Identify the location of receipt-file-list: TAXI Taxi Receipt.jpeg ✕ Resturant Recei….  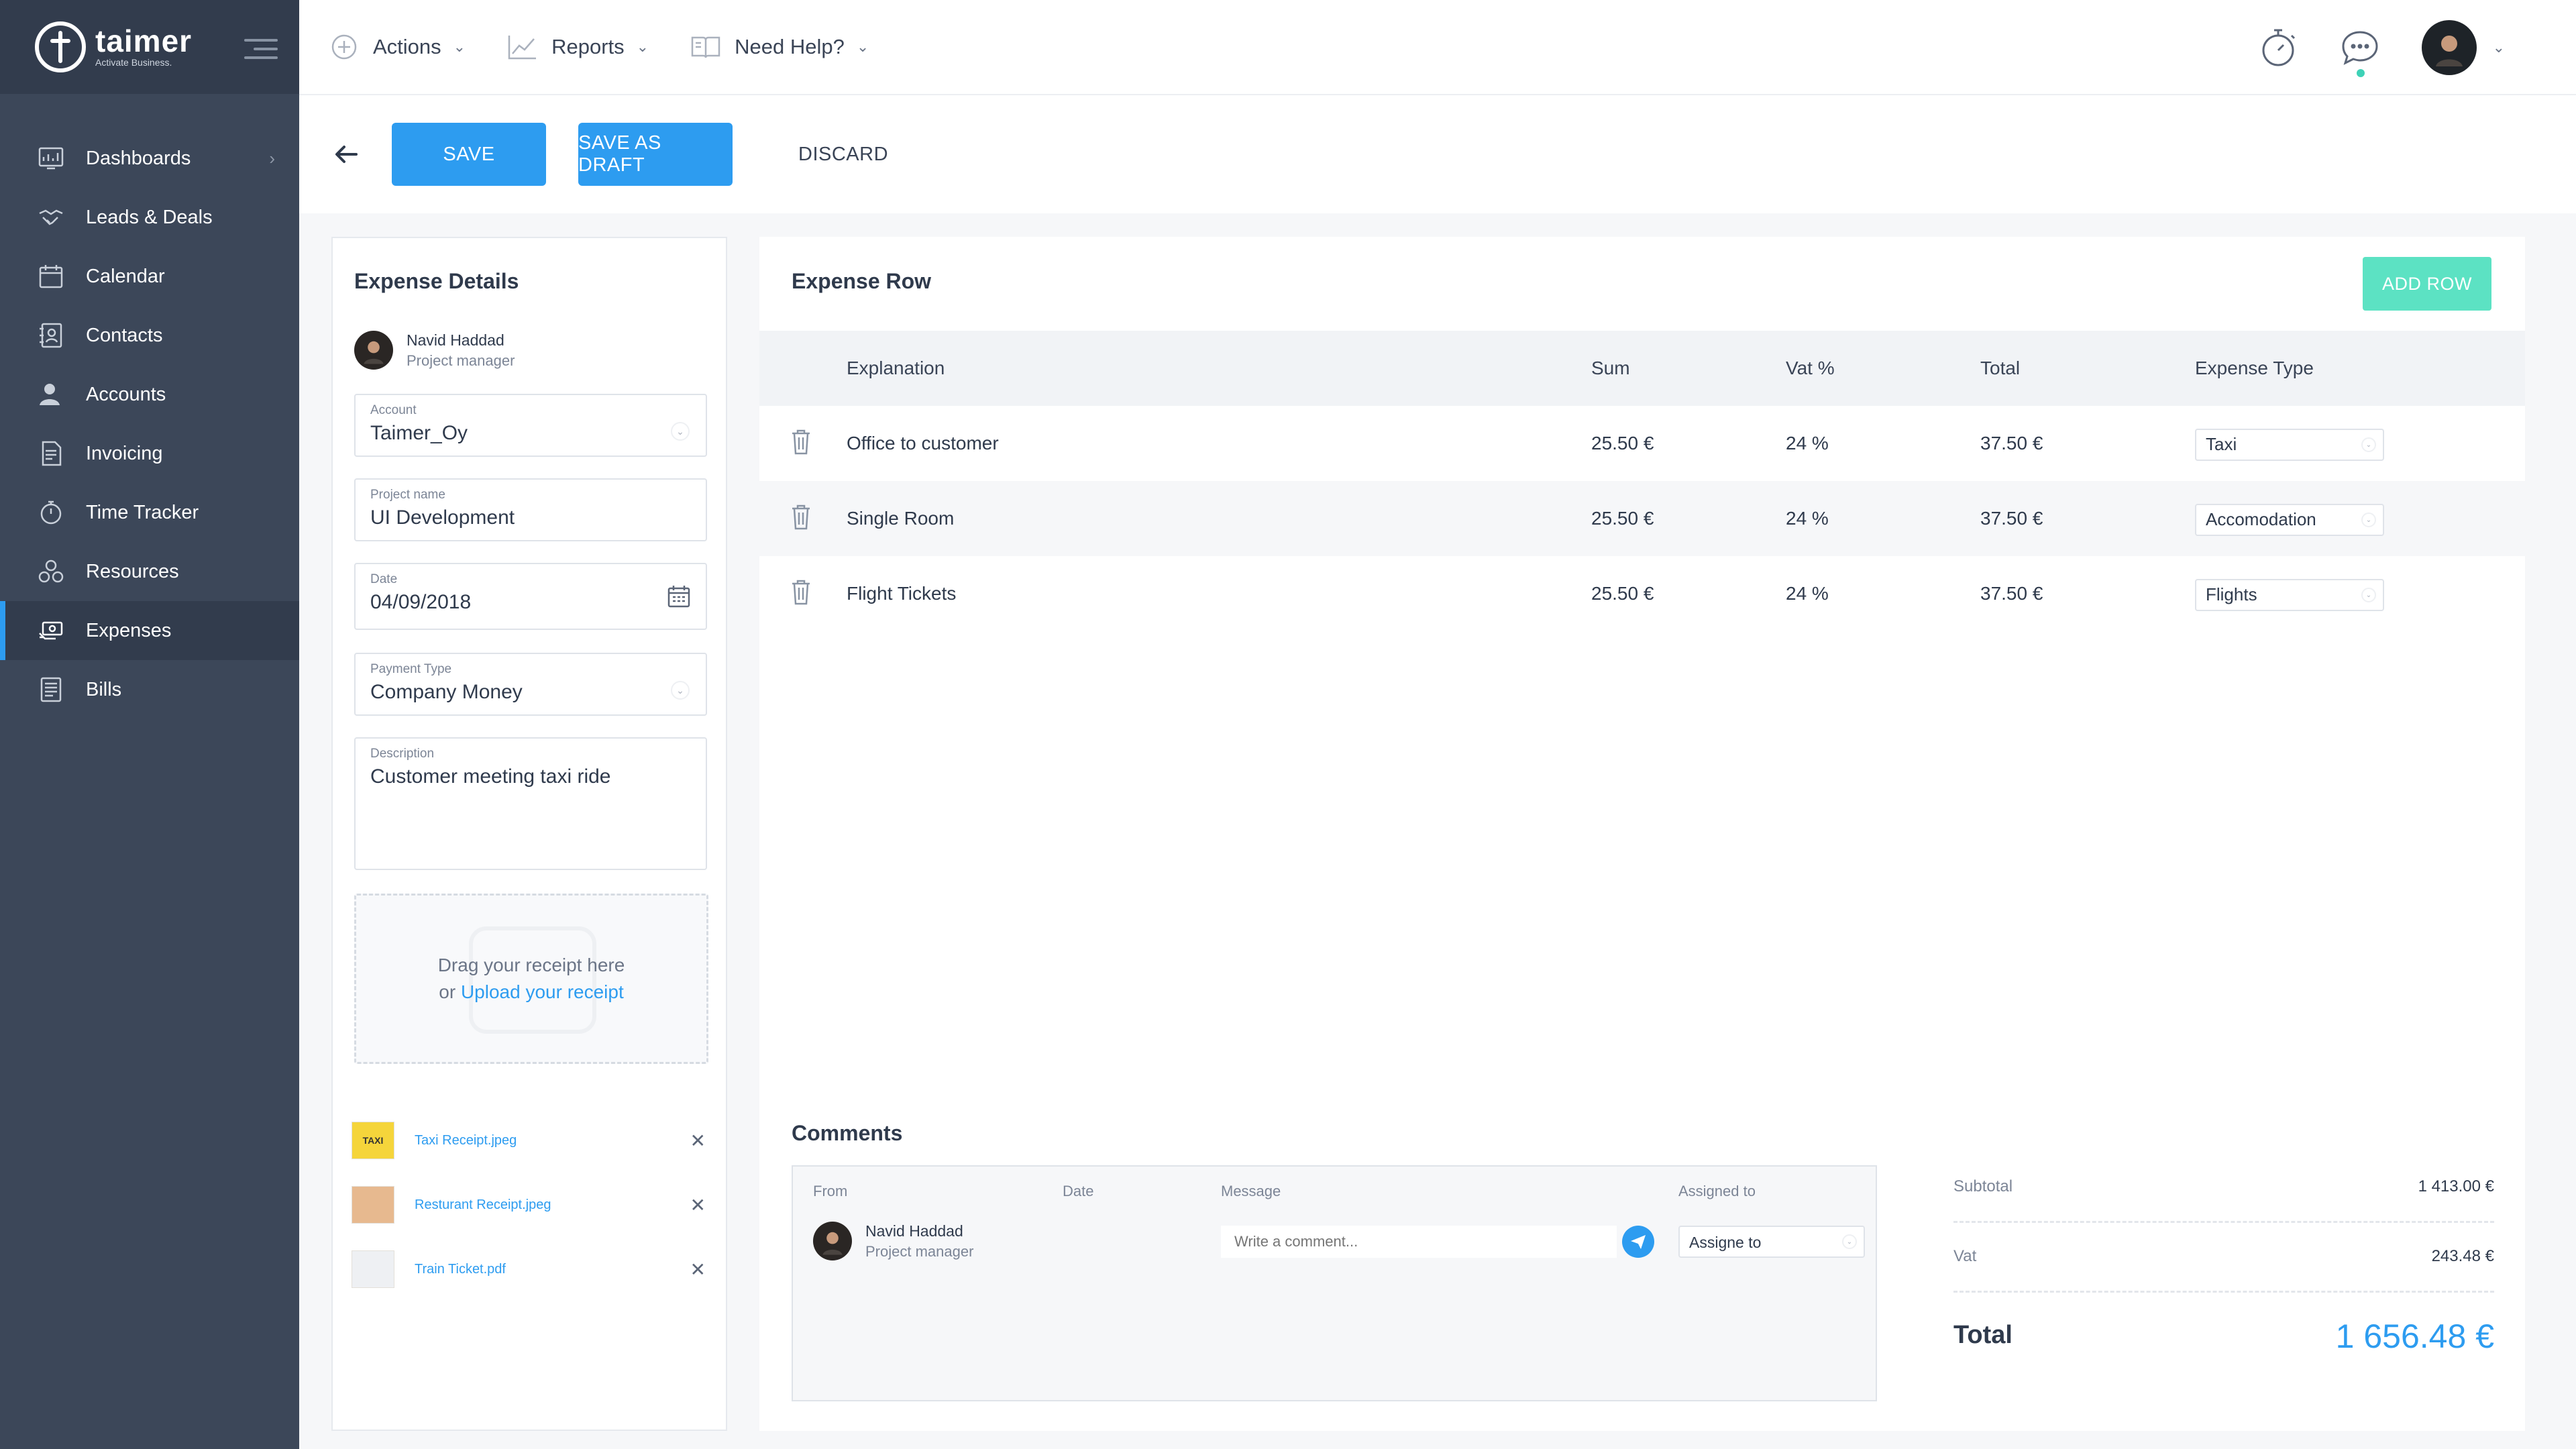
(531, 1204).